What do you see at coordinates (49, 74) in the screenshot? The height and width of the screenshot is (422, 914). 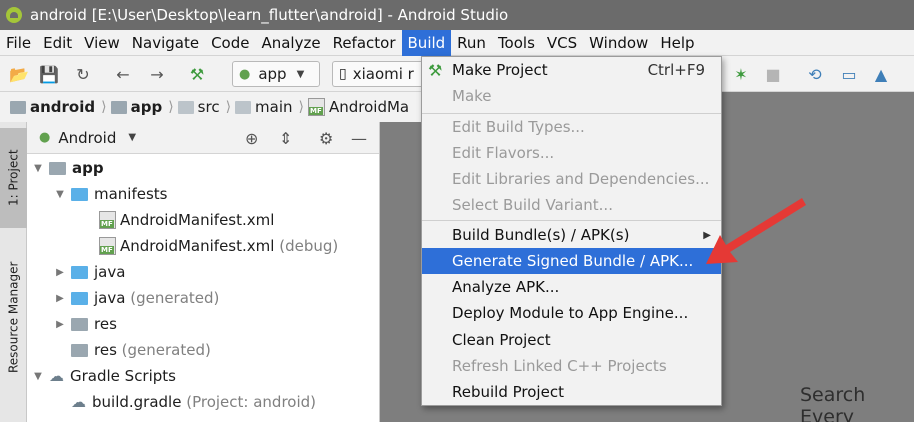 I see `save-icon: 💾` at bounding box center [49, 74].